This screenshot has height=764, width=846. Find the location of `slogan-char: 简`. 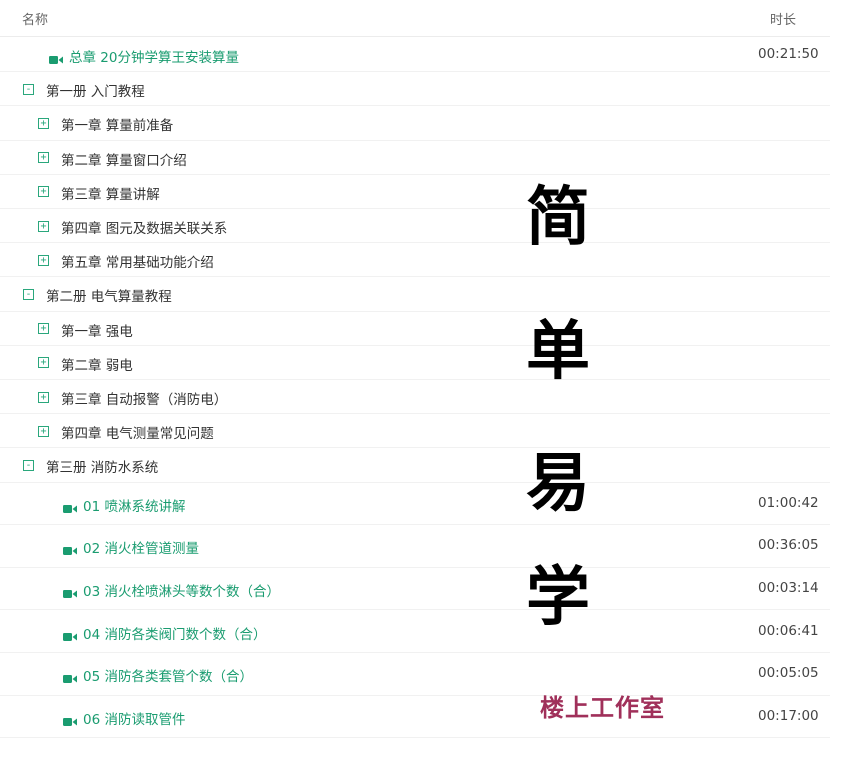

slogan-char: 简 is located at coordinates (558, 217).